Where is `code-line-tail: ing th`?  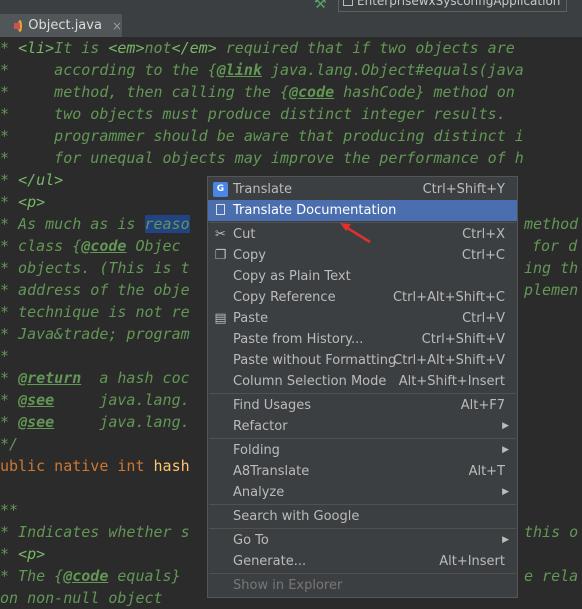 code-line-tail: ing th is located at coordinates (551, 268).